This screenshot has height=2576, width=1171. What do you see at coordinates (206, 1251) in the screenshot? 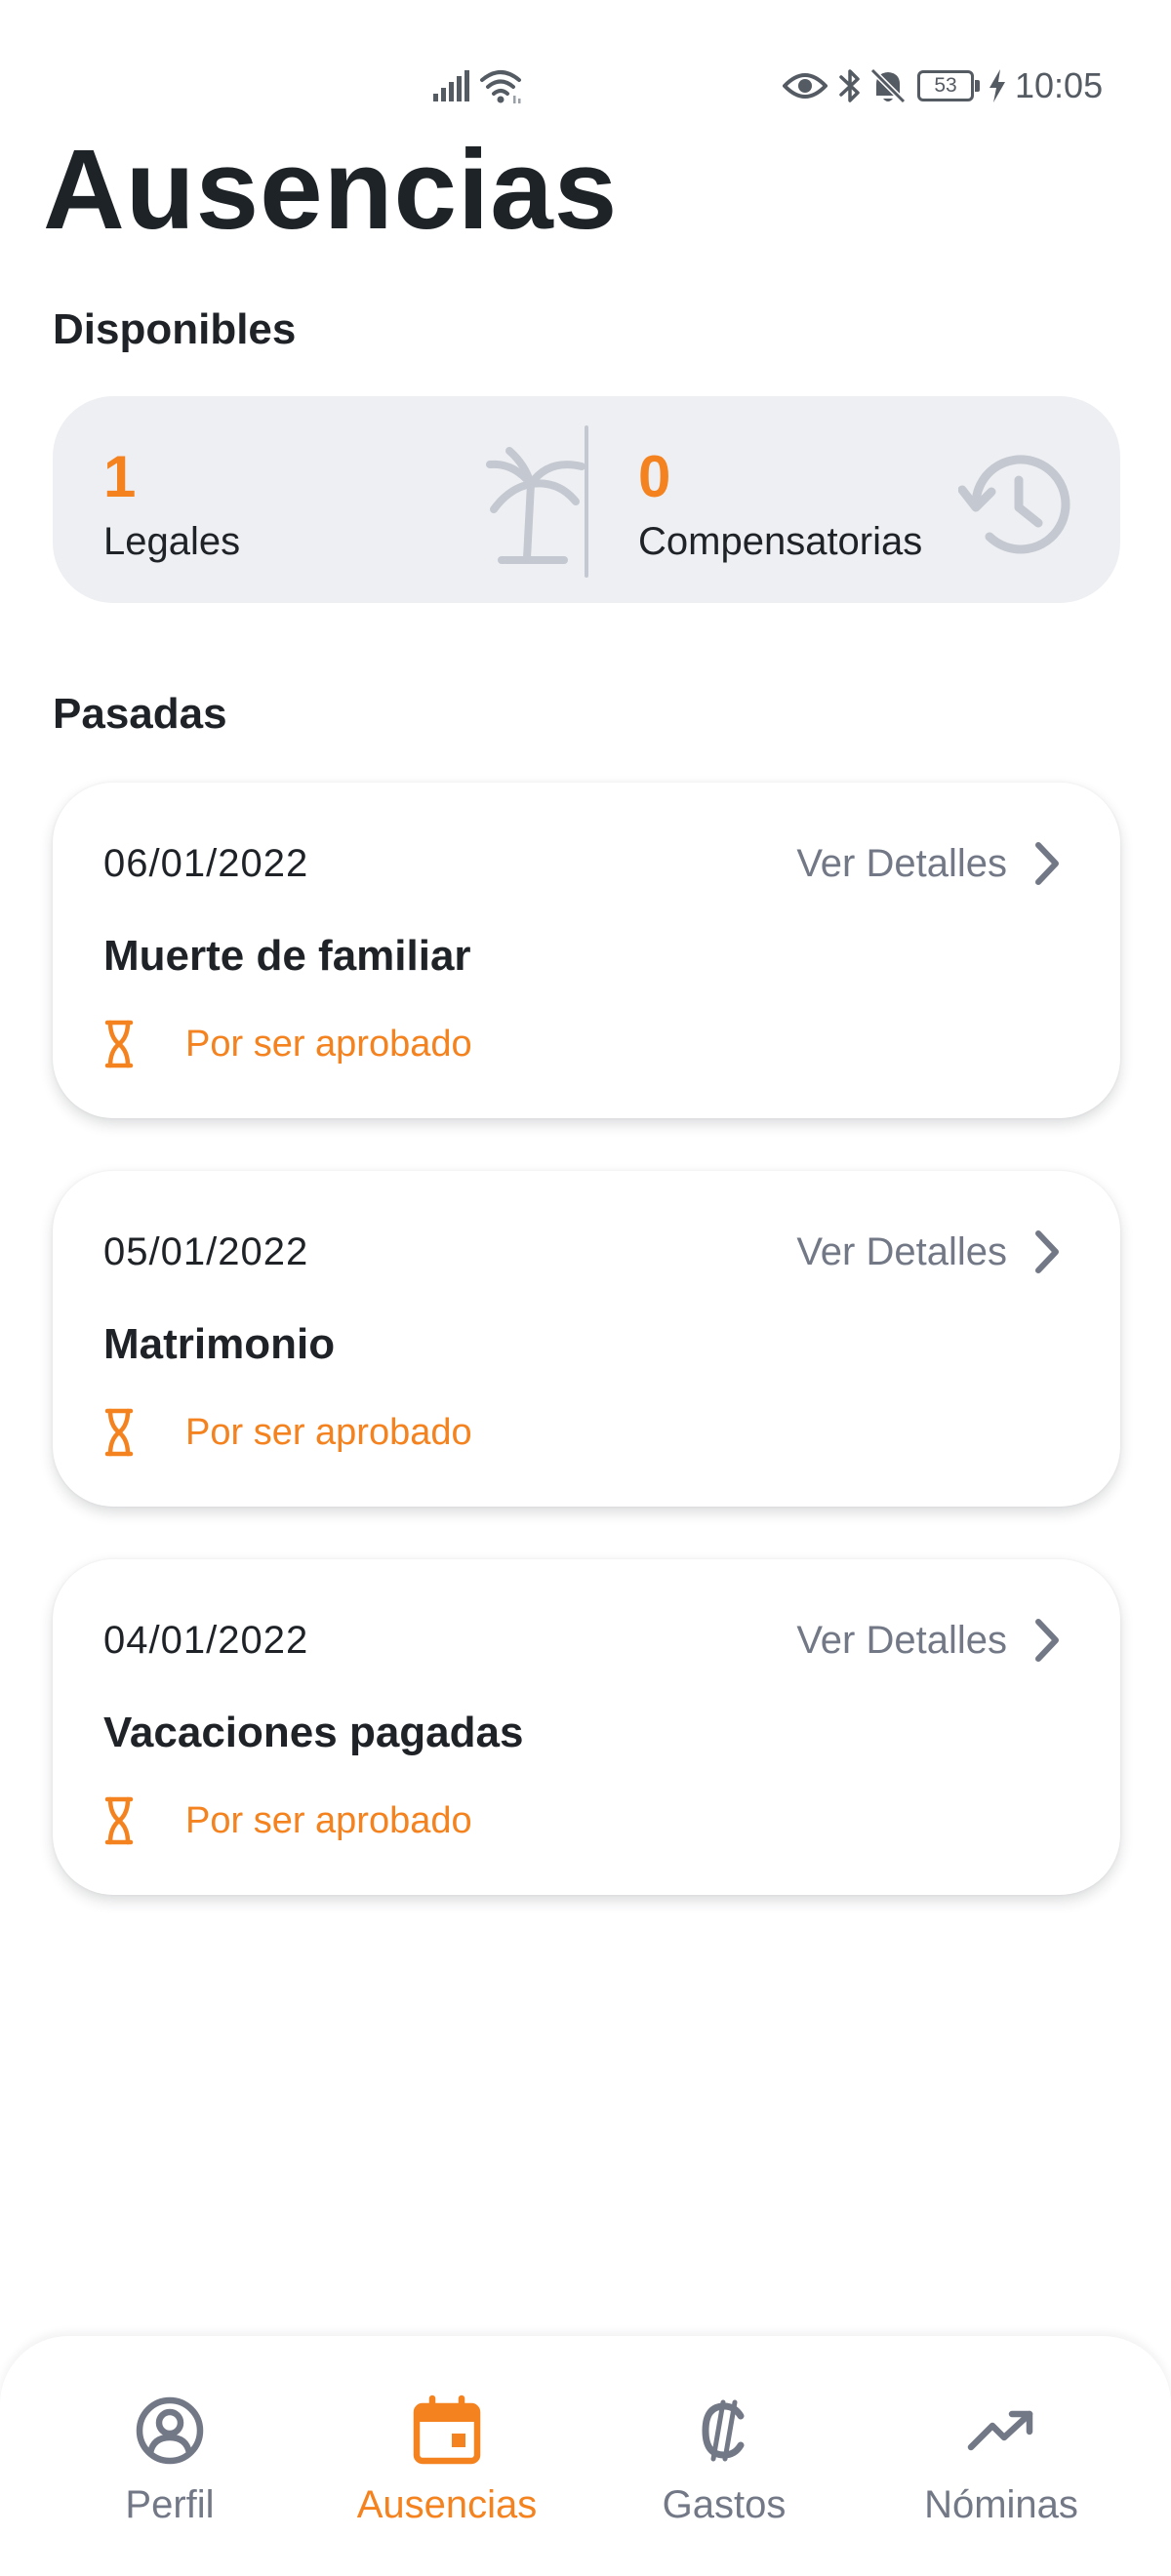
I see `absence-date: 05/01/2022` at bounding box center [206, 1251].